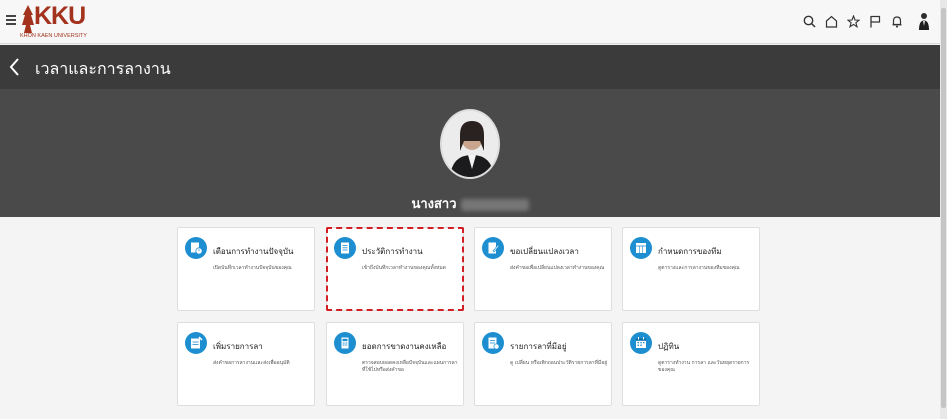 Image resolution: width=947 pixels, height=419 pixels. Describe the element at coordinates (557, 268) in the screenshot. I see `tile-description: ส่งคำขอเพื่อเปลี่ยนแปลงเวลาทำงานของคุณ` at that location.